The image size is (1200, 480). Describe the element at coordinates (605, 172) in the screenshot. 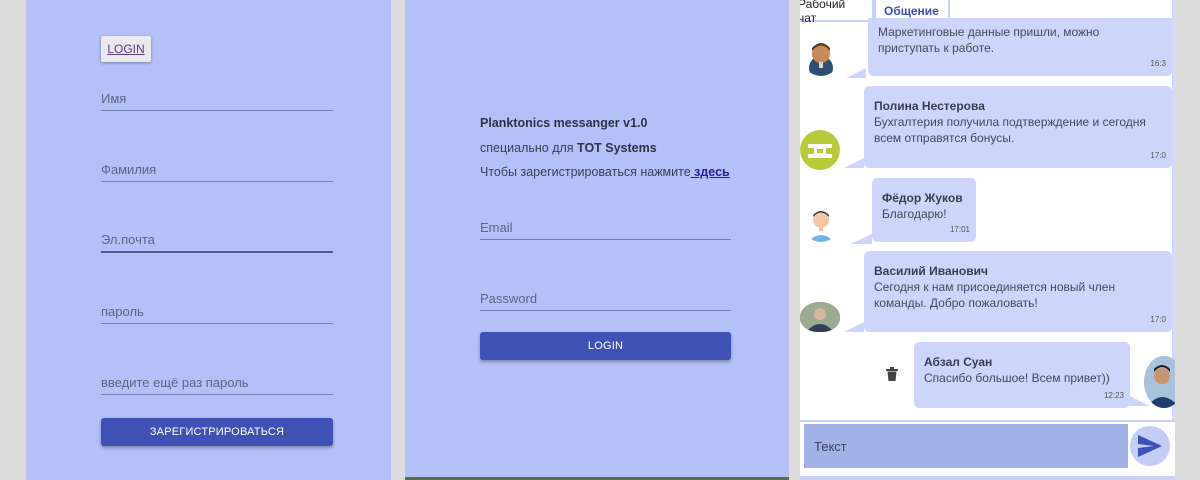

I see `register-prompt: Чтобы зарегистрироваться нажмите здесь` at that location.